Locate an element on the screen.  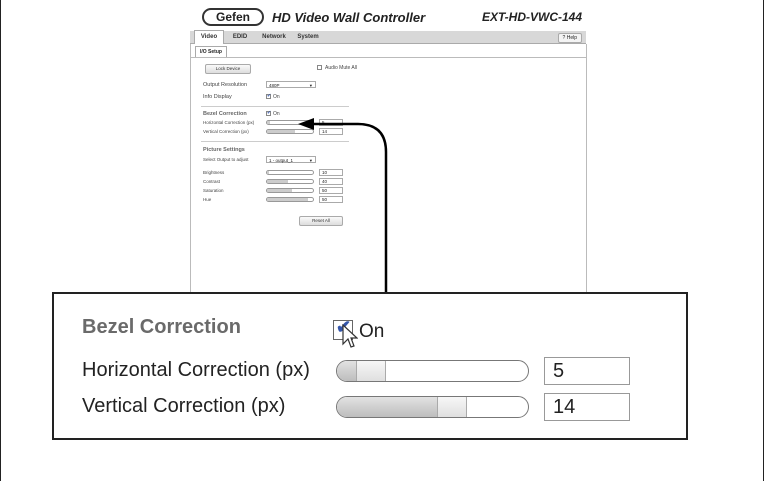
main-tab-bar: Video EDID Network System ? Help is located at coordinates (388, 37).